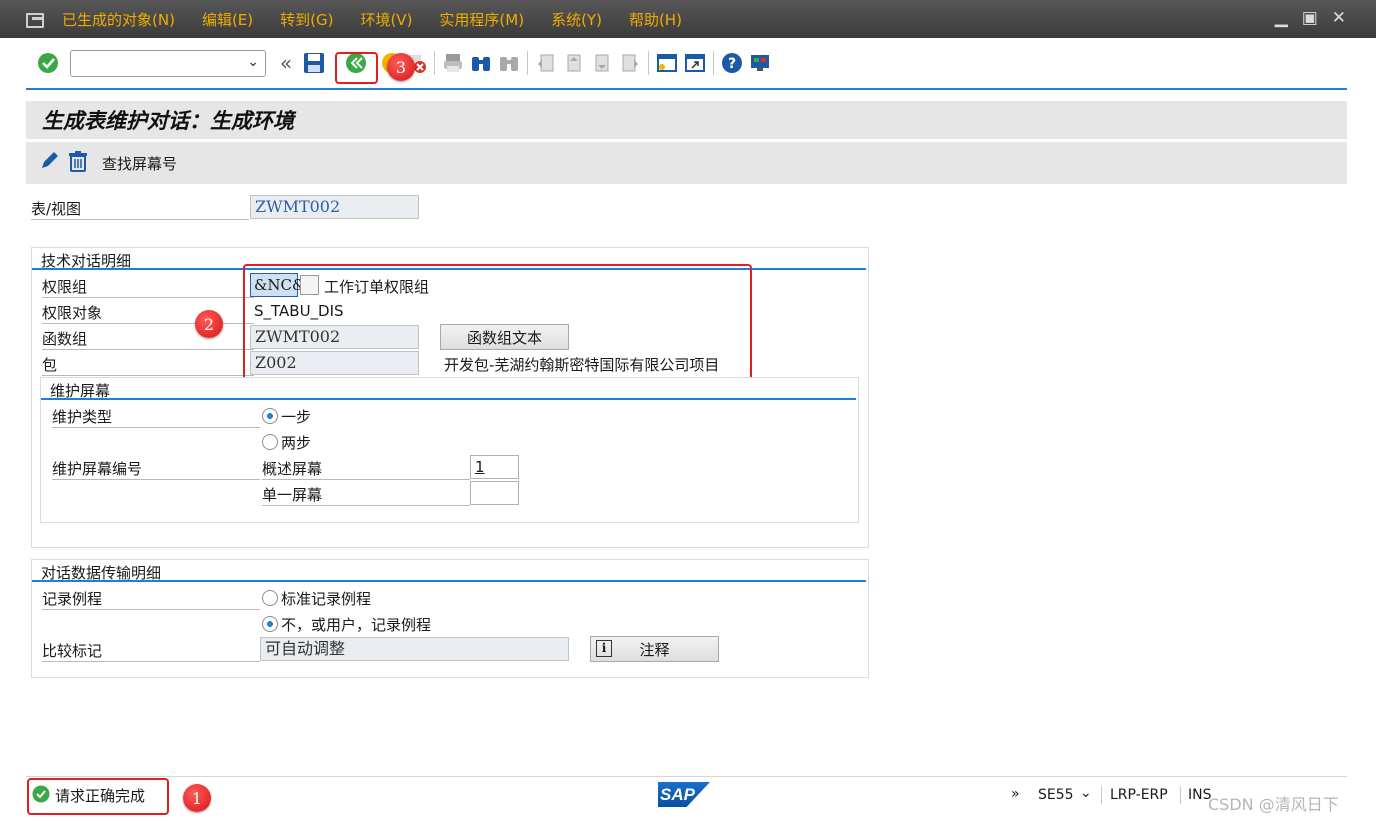  What do you see at coordinates (140, 209) in the screenshot?
I see `table-view-label: 表/视图` at bounding box center [140, 209].